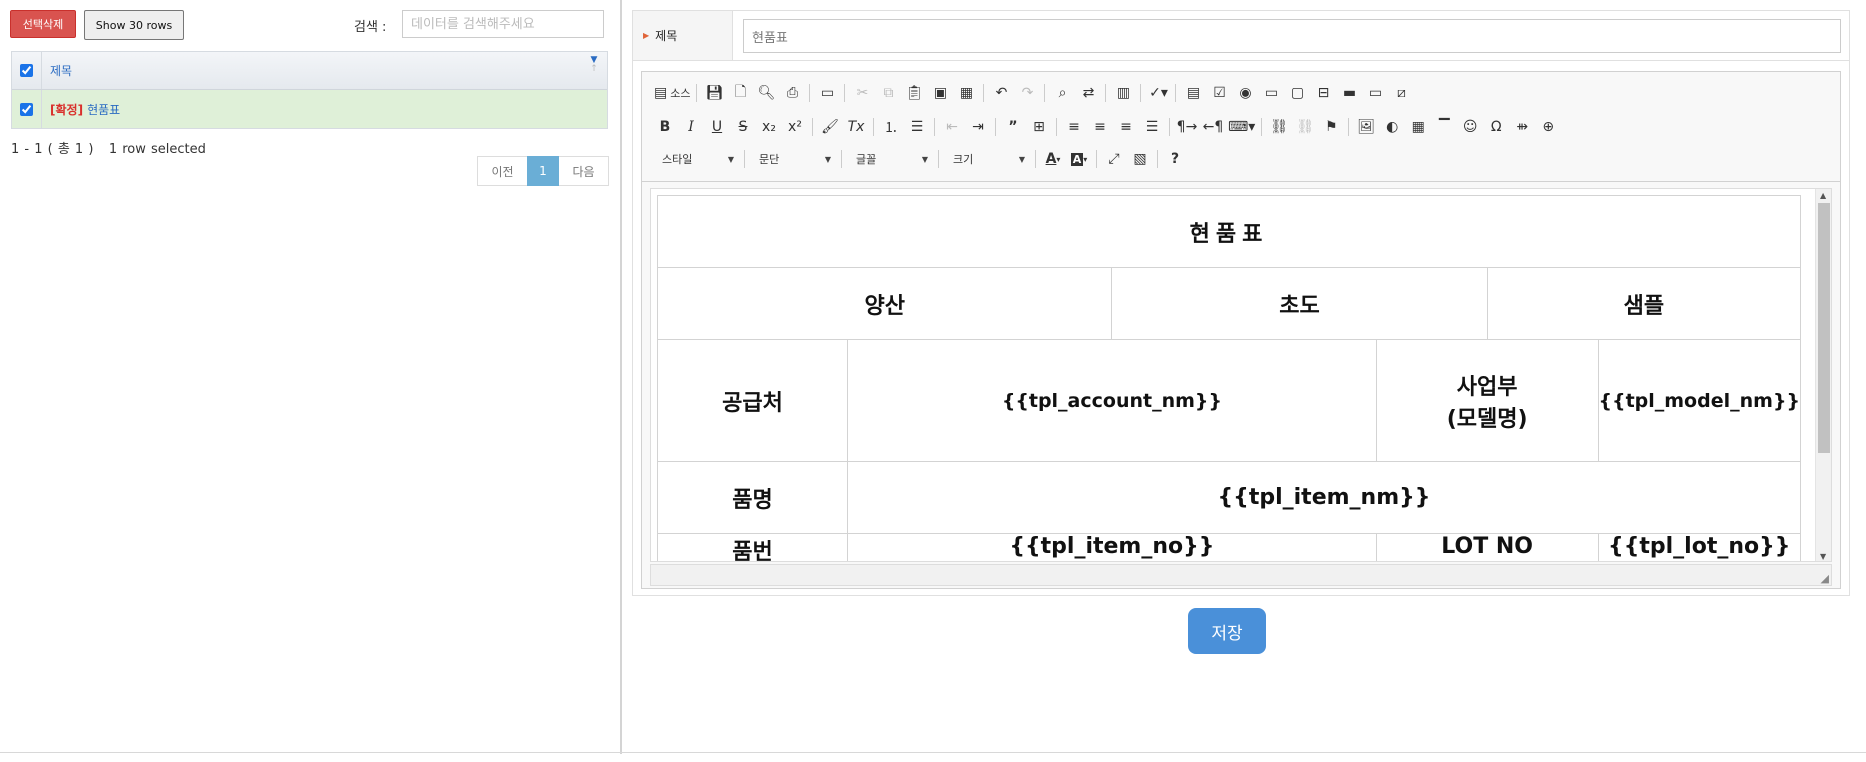  Describe the element at coordinates (1349, 93) in the screenshot. I see `button-icon: ▬` at that location.